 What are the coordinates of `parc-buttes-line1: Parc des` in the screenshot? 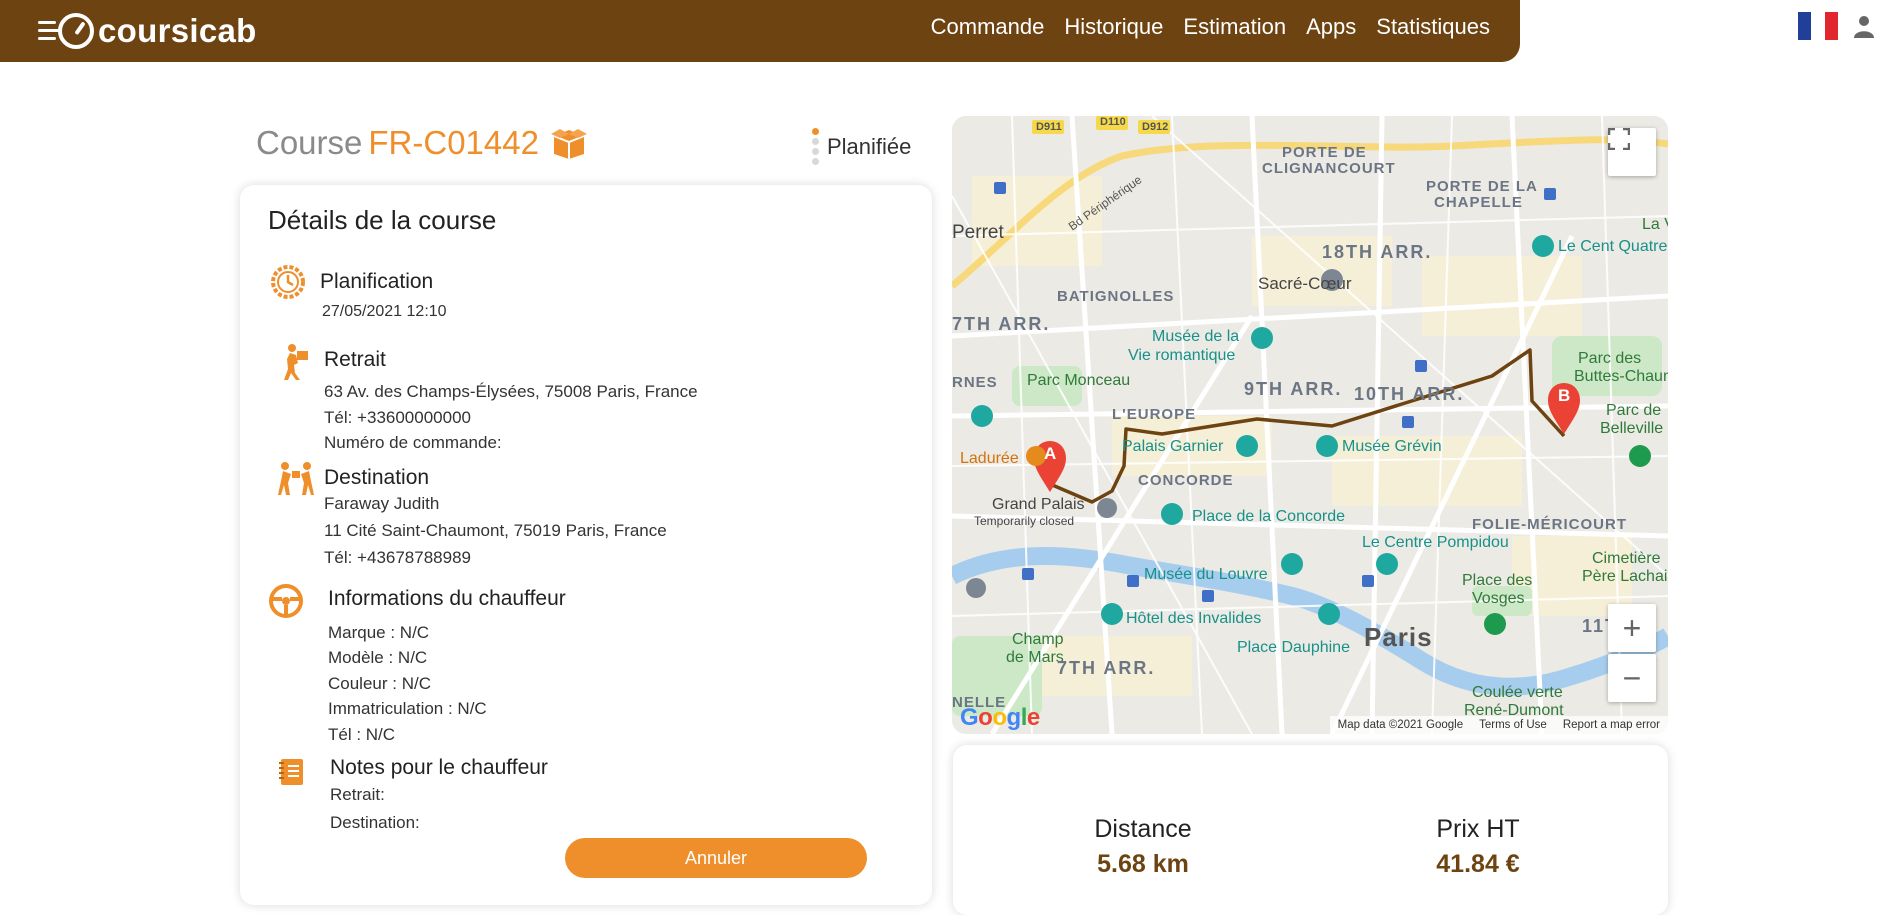 It's located at (1610, 358).